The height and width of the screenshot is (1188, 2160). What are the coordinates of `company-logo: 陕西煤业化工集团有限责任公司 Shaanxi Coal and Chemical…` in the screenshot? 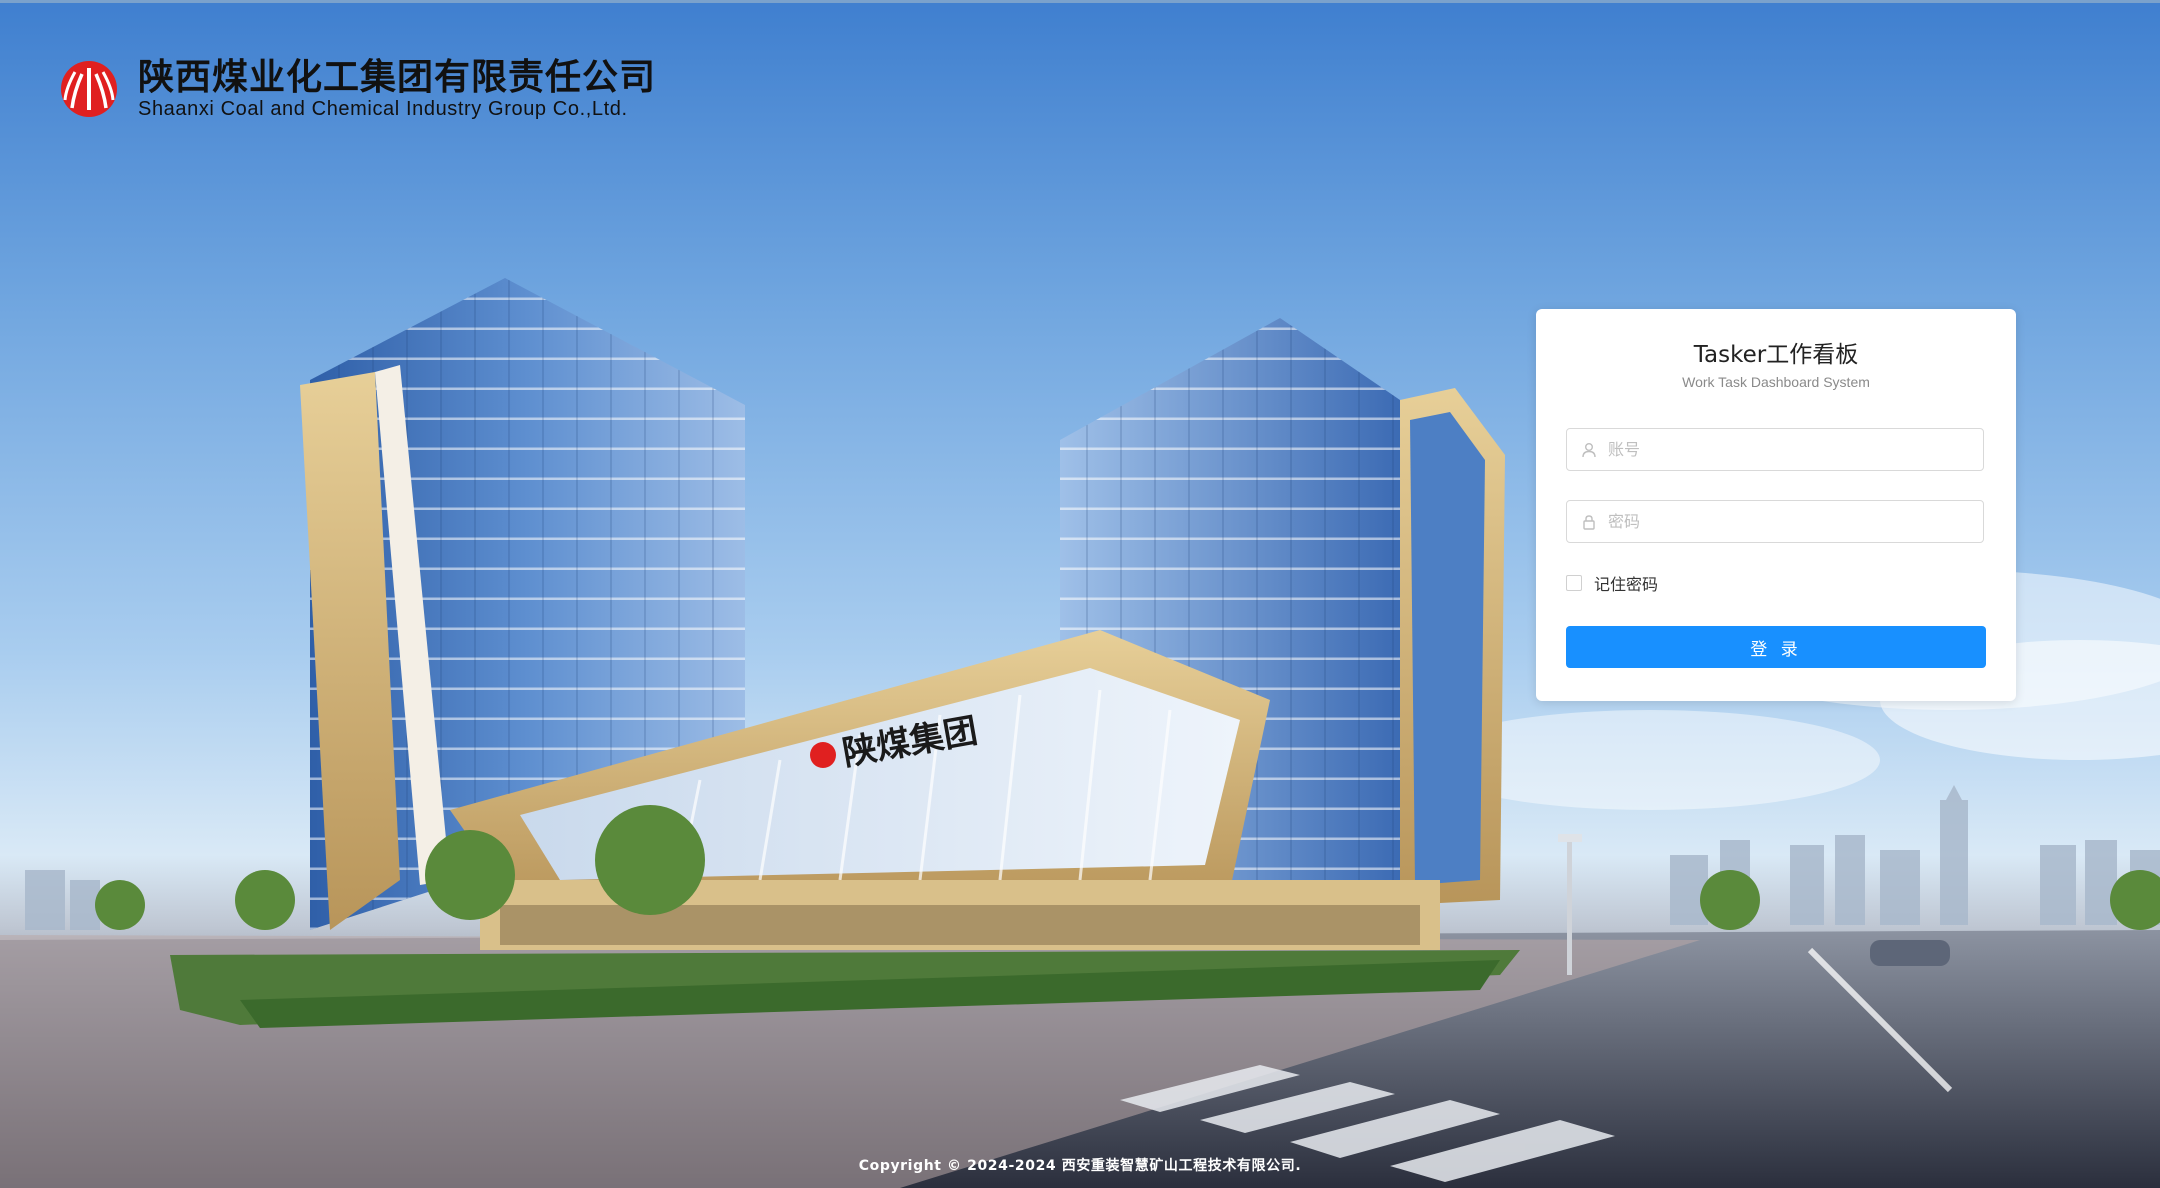 It's located at (358, 89).